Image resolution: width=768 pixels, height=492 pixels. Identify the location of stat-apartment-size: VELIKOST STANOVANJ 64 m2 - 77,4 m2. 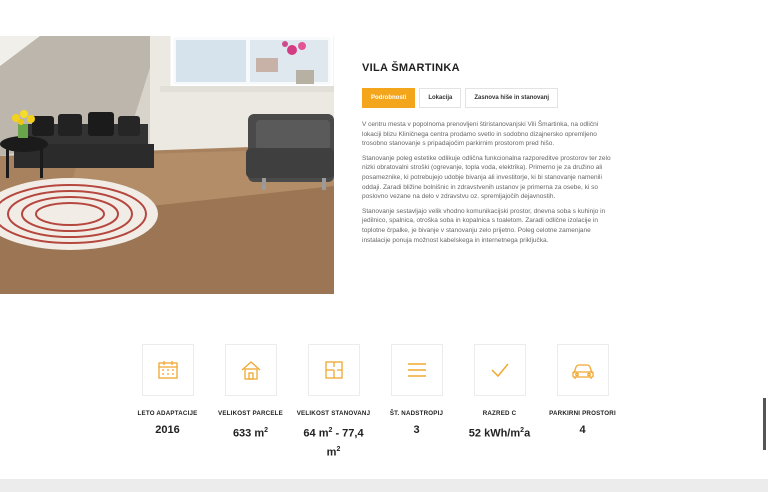
(333, 402).